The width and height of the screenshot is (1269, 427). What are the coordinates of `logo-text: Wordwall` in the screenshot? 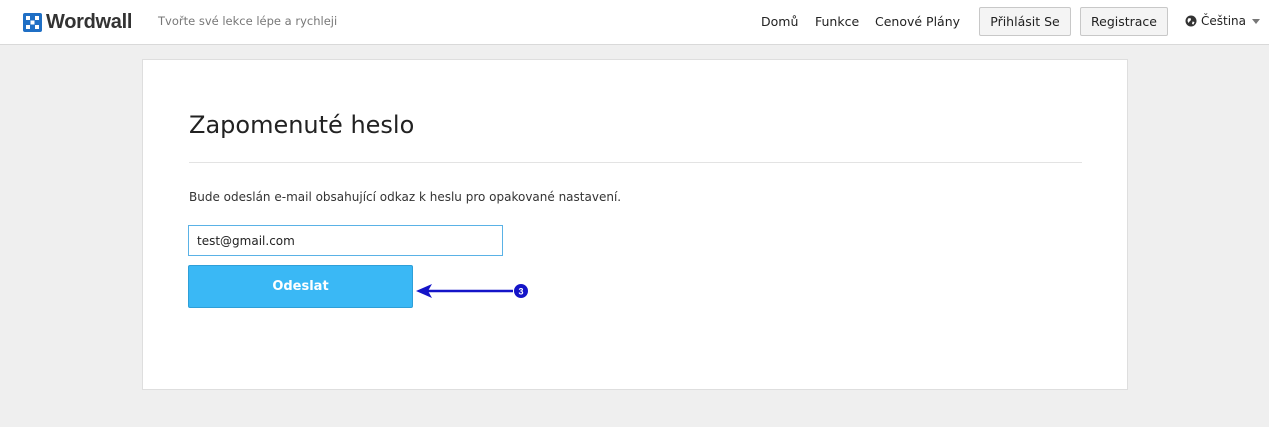 It's located at (89, 22).